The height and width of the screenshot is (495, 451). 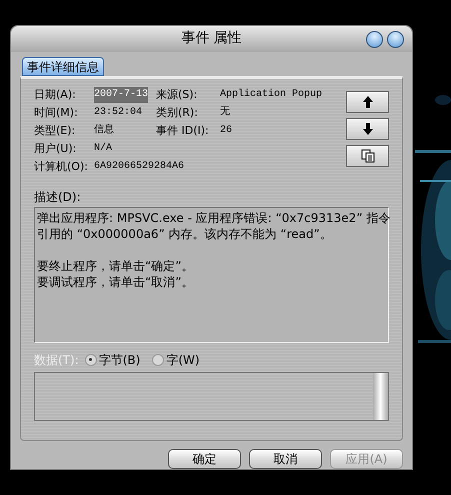 I want to click on field-value: 23:52:04, so click(x=118, y=113).